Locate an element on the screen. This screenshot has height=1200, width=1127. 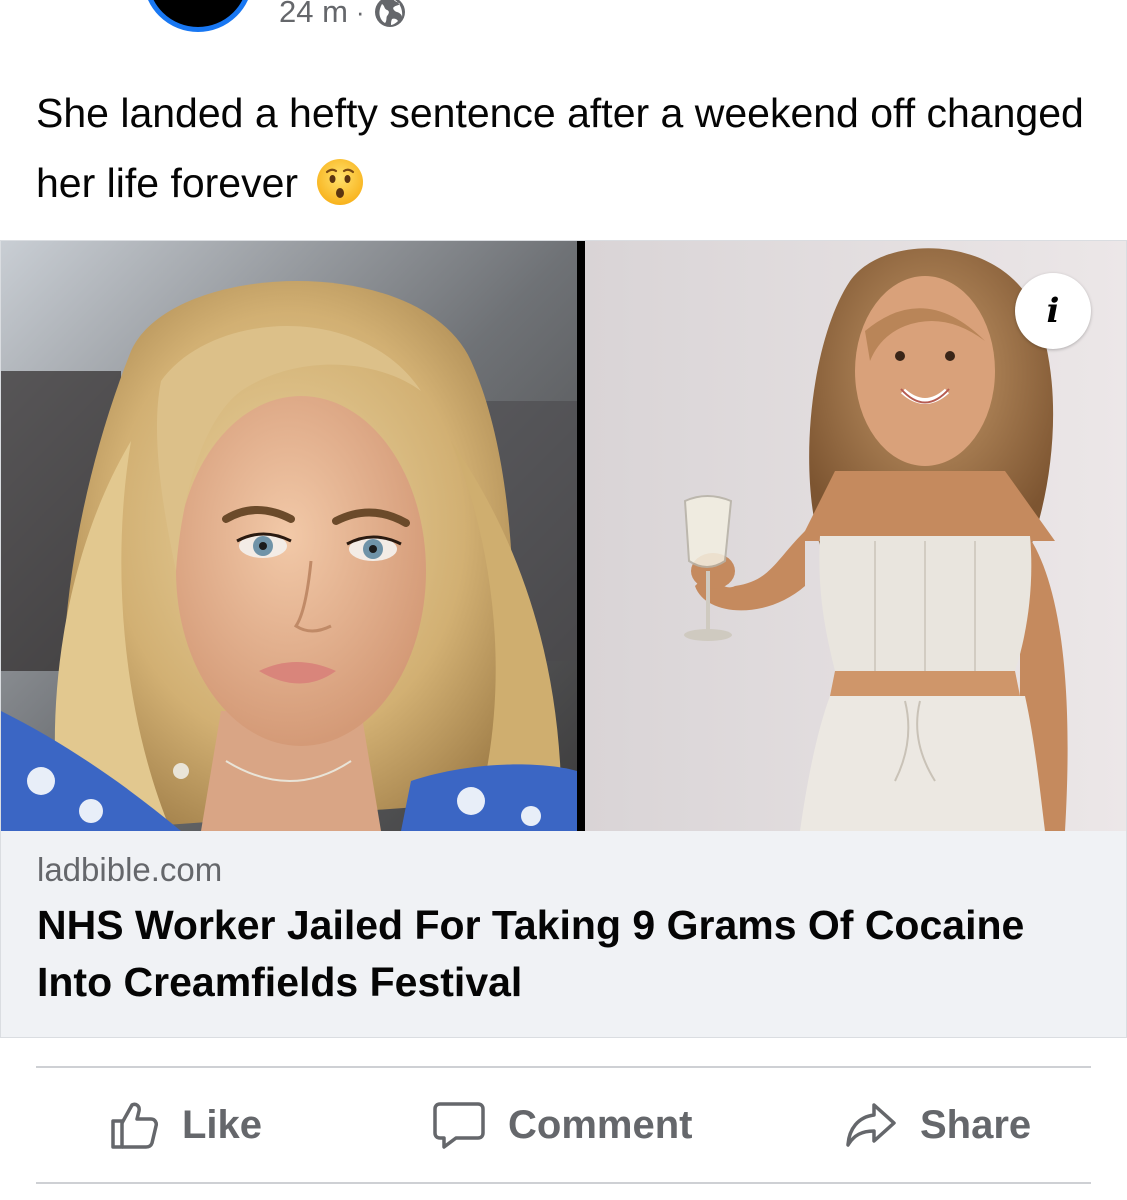
share-label: Share is located at coordinates (976, 1124).